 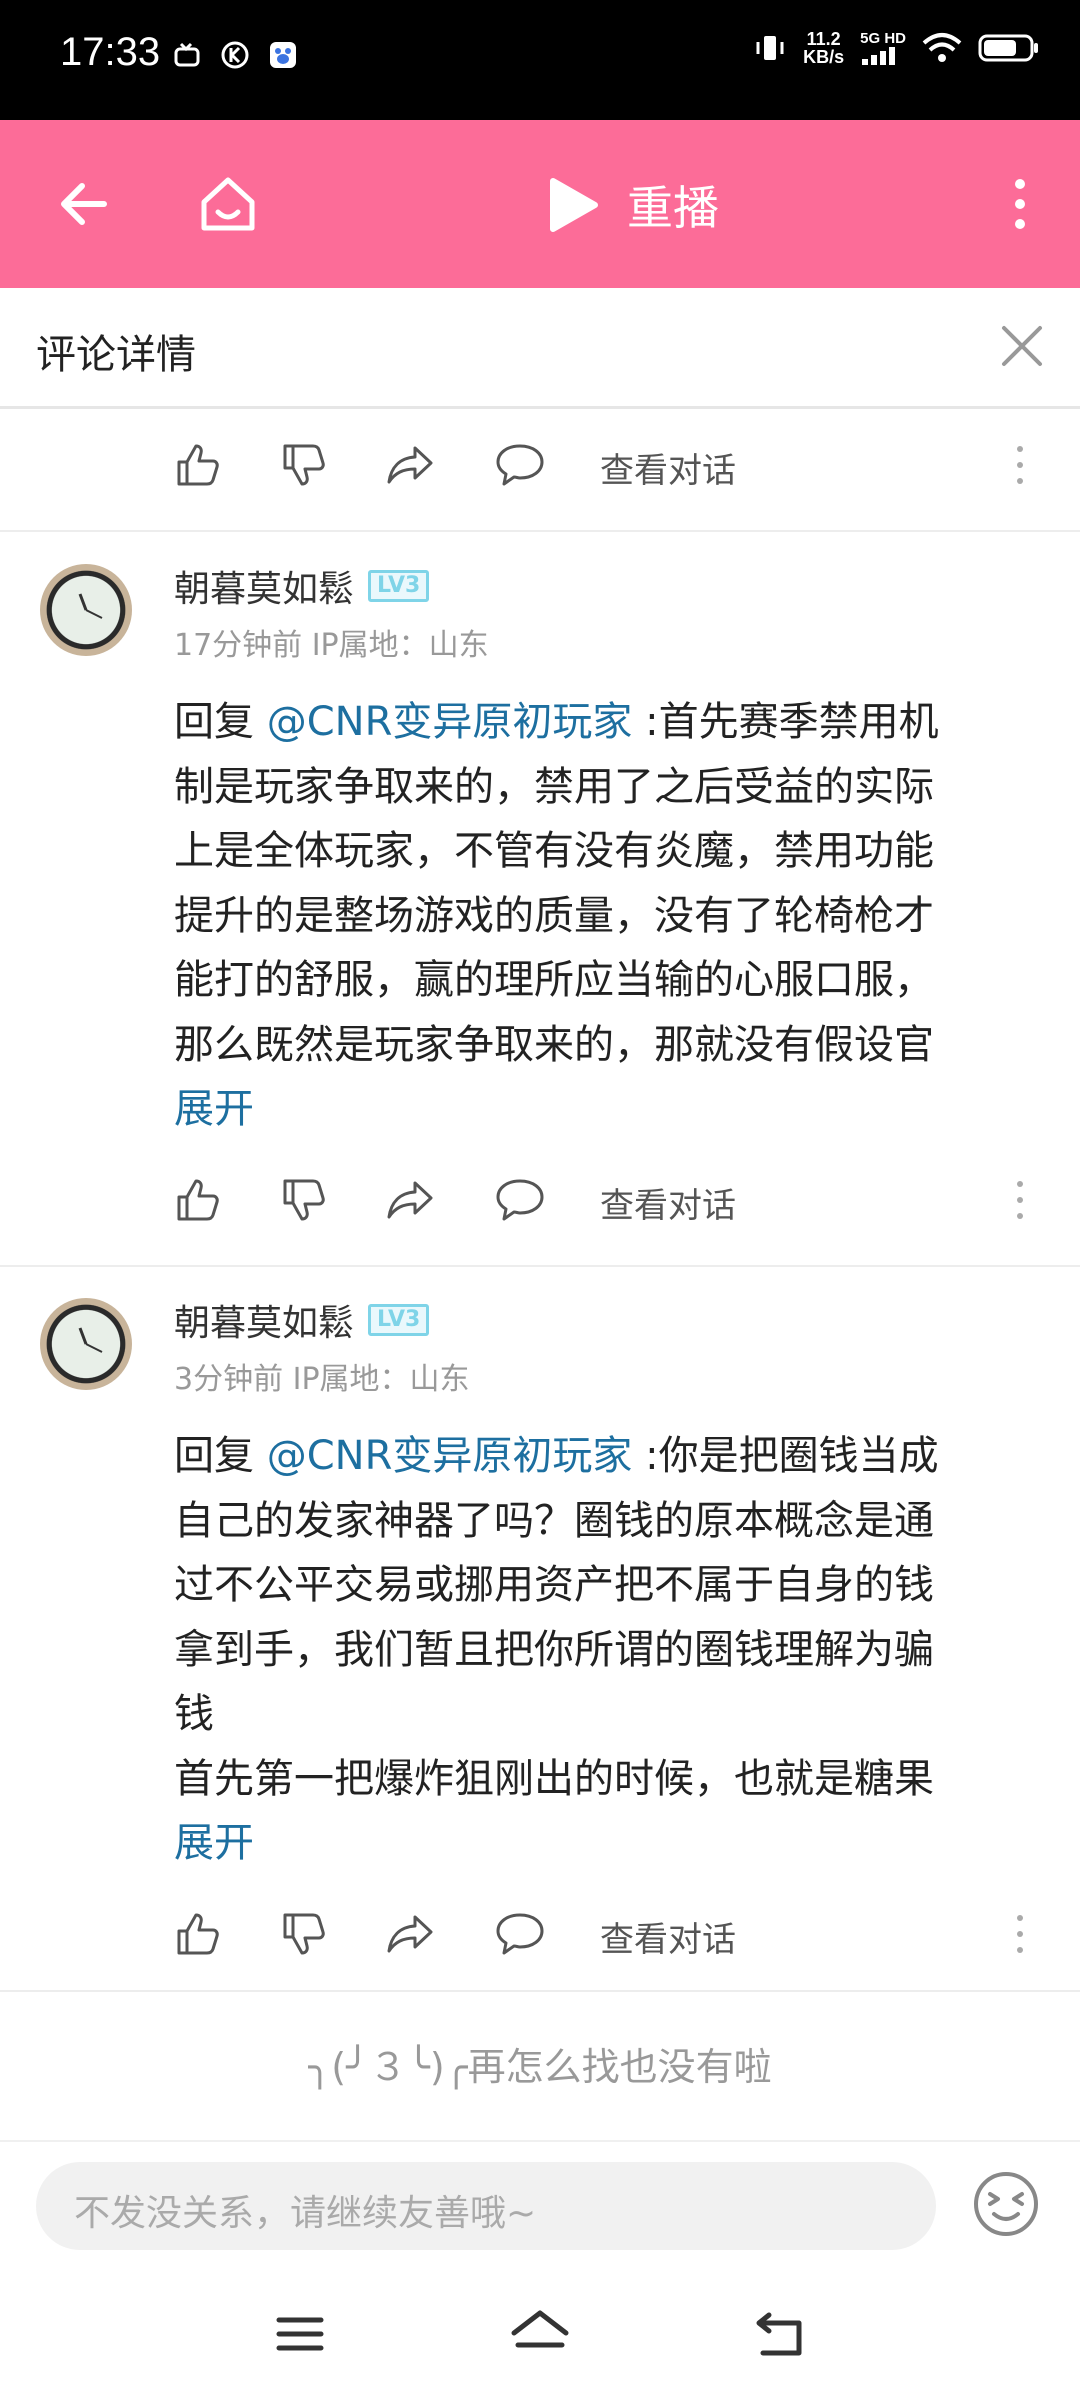 I want to click on app-bar: 重播, so click(x=540, y=204).